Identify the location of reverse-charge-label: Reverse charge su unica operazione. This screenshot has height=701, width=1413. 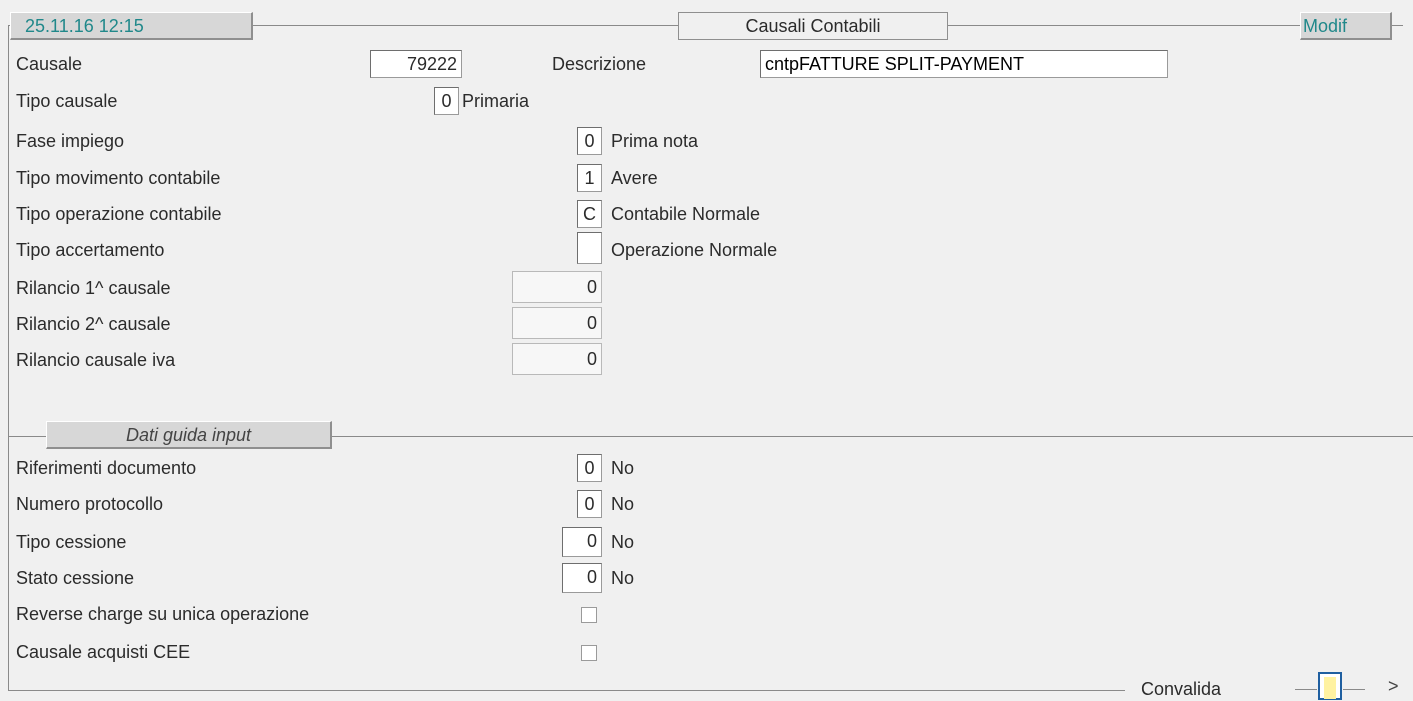
(163, 614).